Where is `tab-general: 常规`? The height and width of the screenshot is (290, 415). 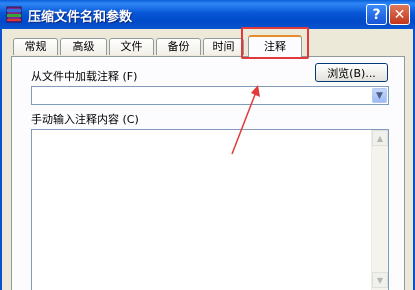 tab-general: 常规 is located at coordinates (35, 46).